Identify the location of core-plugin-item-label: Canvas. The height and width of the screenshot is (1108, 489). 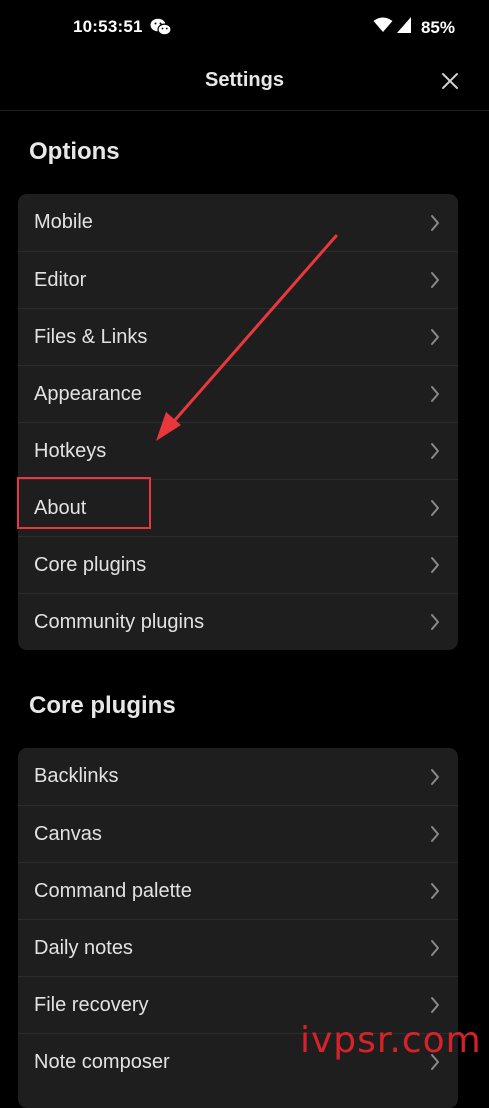
(68, 833).